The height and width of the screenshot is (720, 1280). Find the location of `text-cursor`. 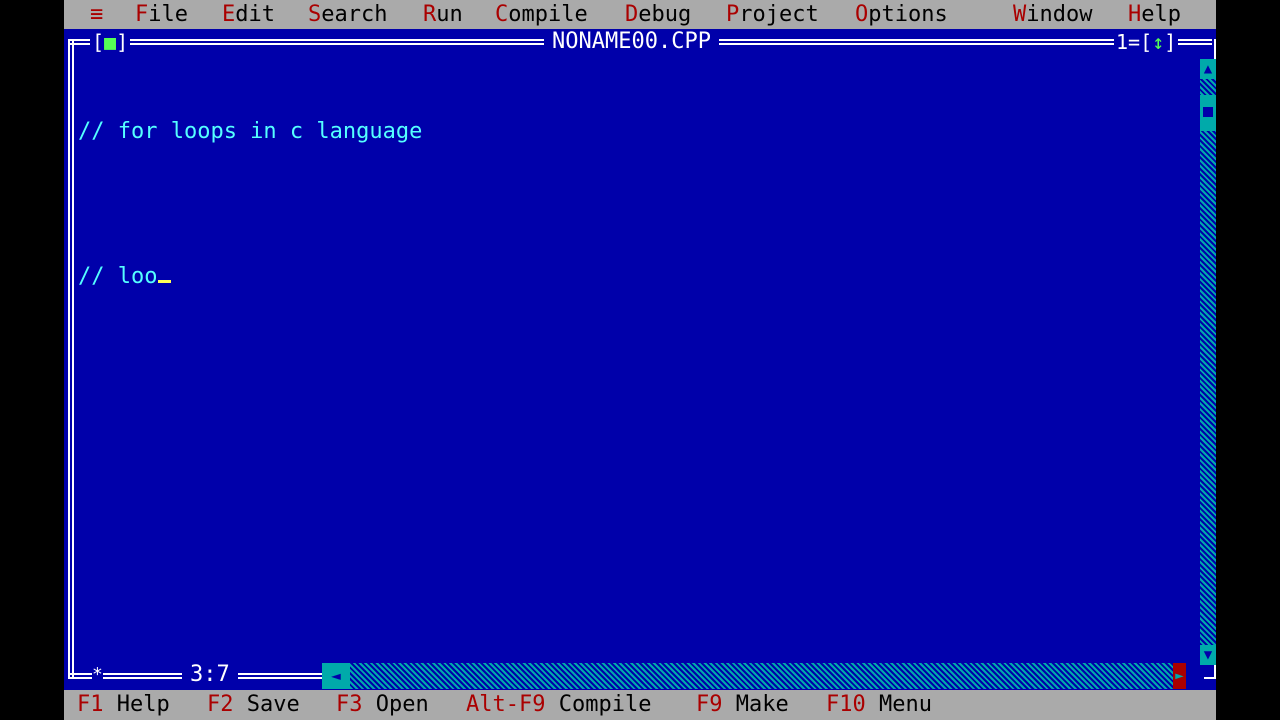

text-cursor is located at coordinates (165, 281).